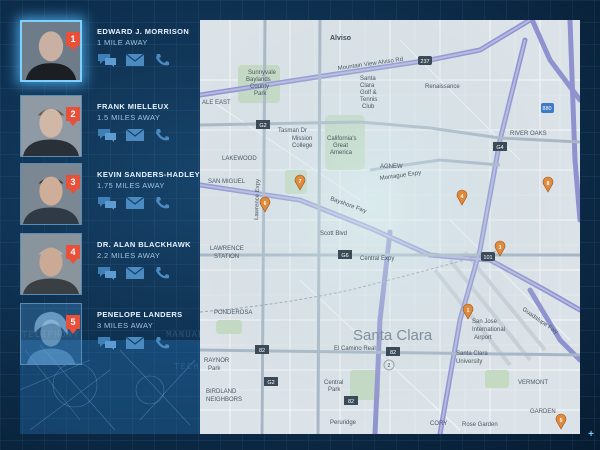 This screenshot has width=600, height=450. I want to click on pin-number: 1, so click(468, 311).